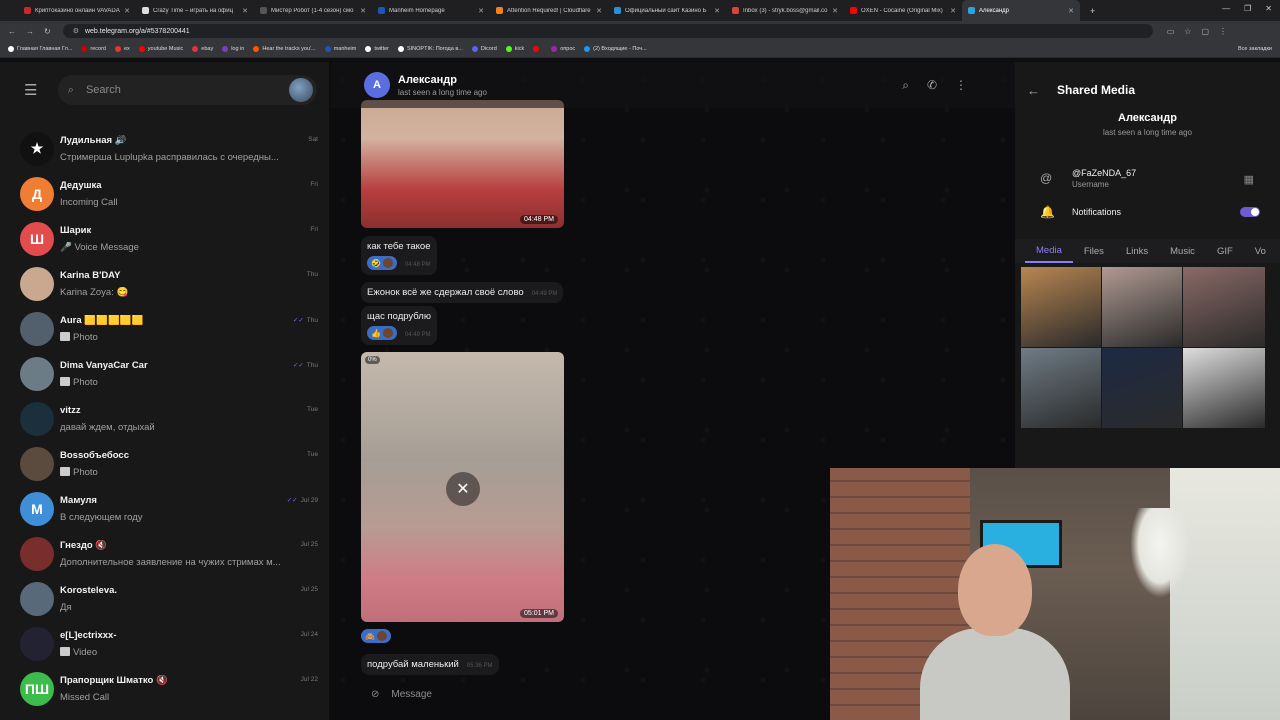  I want to click on photo-message: 04:48 PM, so click(462, 164).